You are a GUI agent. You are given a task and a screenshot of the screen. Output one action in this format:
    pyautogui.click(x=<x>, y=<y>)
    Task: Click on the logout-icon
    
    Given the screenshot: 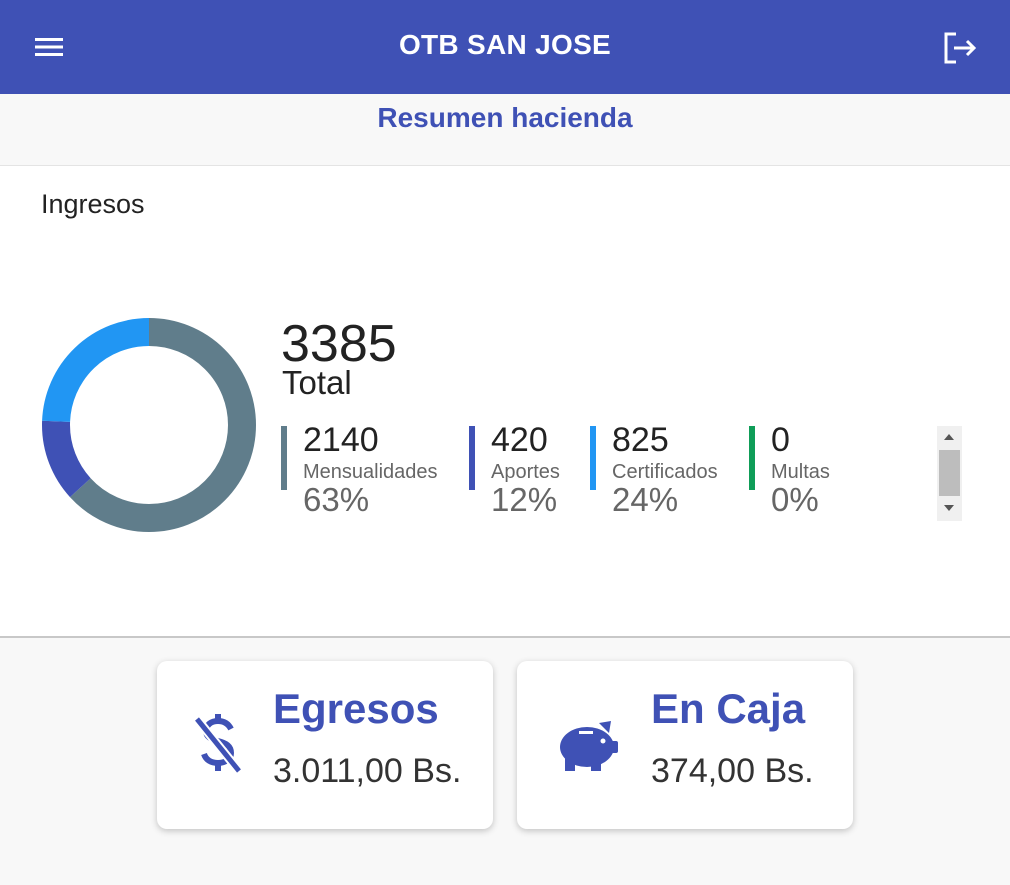 What is the action you would take?
    pyautogui.click(x=960, y=48)
    